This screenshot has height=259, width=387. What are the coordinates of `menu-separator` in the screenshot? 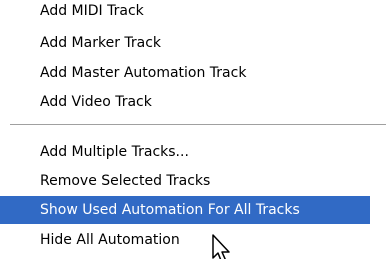 It's located at (198, 125).